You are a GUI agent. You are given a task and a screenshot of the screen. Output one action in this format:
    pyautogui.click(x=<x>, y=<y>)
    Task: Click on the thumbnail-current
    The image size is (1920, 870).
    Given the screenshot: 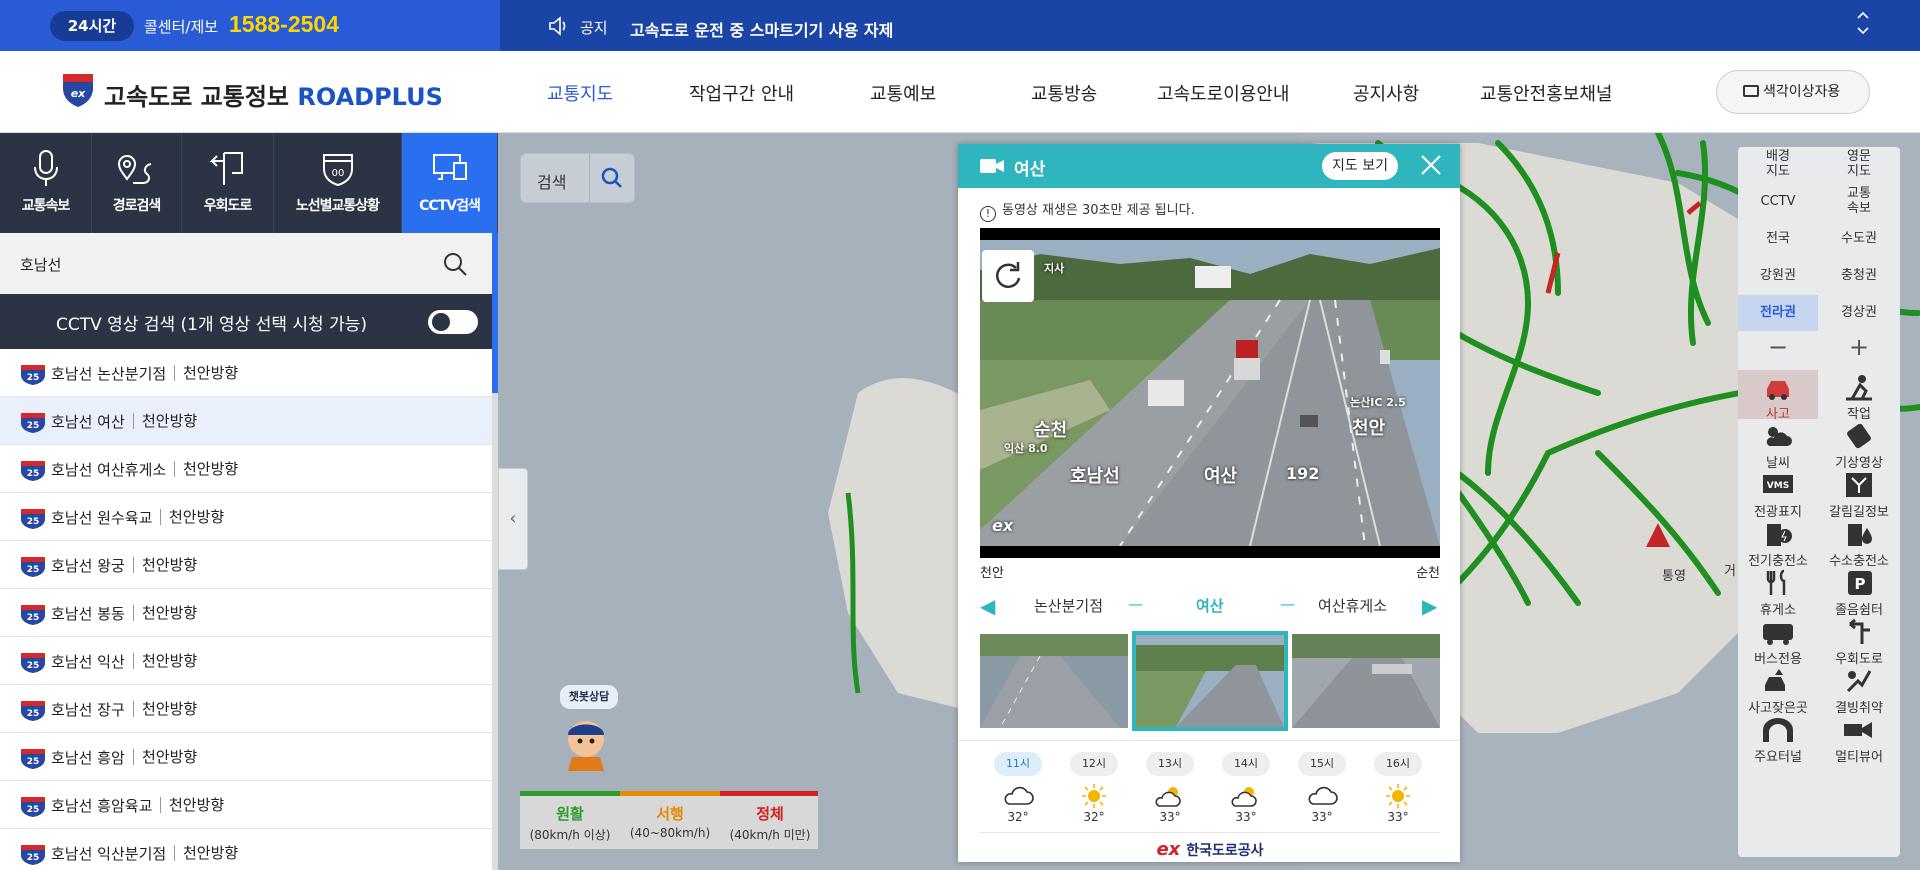 What is the action you would take?
    pyautogui.click(x=1210, y=681)
    